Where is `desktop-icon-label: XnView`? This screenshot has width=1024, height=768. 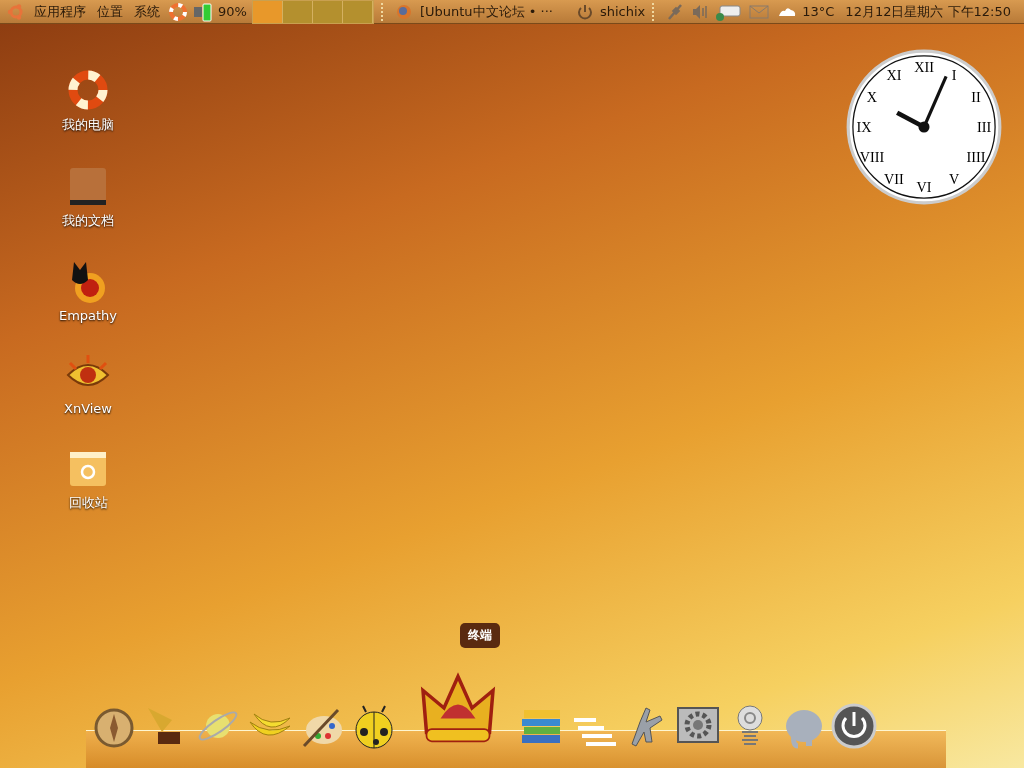 desktop-icon-label: XnView is located at coordinates (88, 408).